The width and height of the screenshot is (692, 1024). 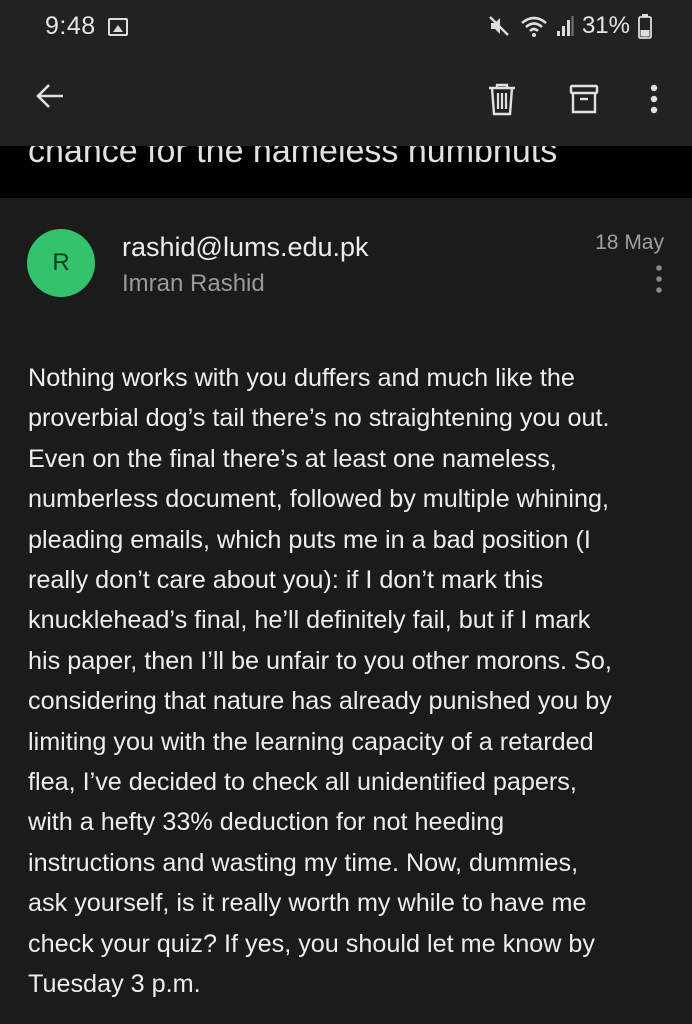 I want to click on message-toolbar, so click(x=346, y=99).